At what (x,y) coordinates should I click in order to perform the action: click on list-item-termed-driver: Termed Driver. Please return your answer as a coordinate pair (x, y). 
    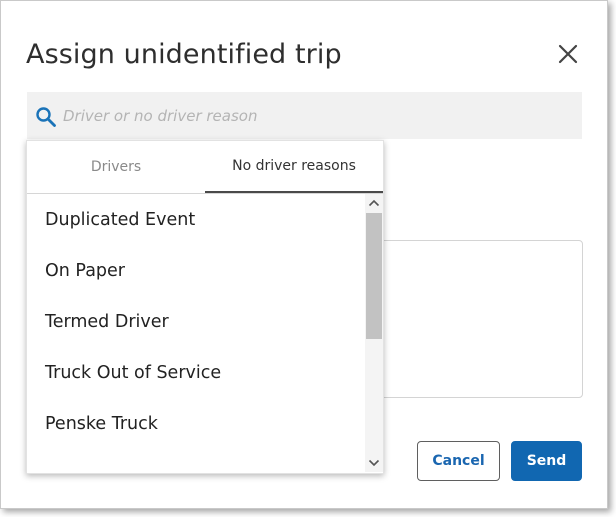
    Looking at the image, I should click on (196, 321).